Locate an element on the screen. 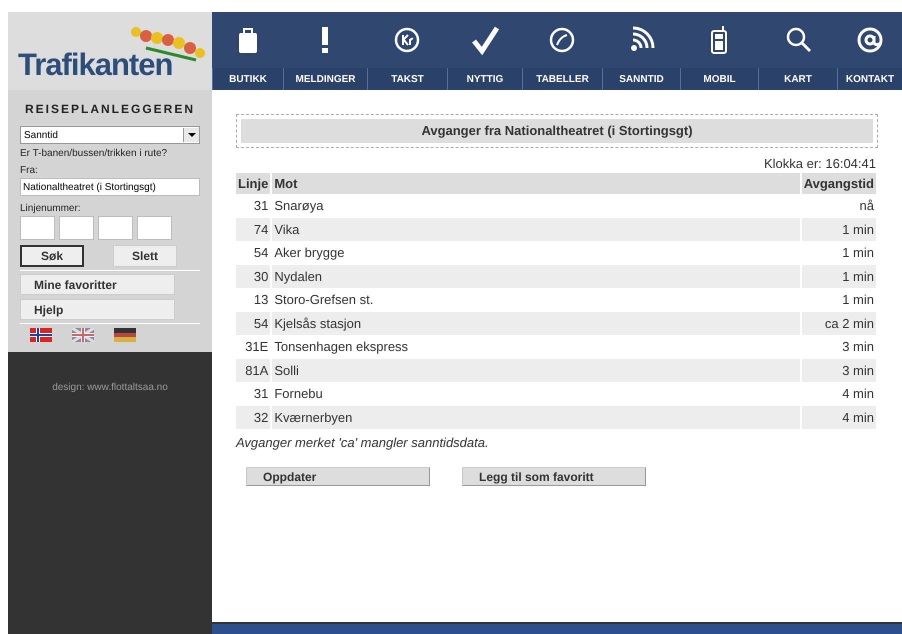  nav-item: TABELLER is located at coordinates (562, 51).